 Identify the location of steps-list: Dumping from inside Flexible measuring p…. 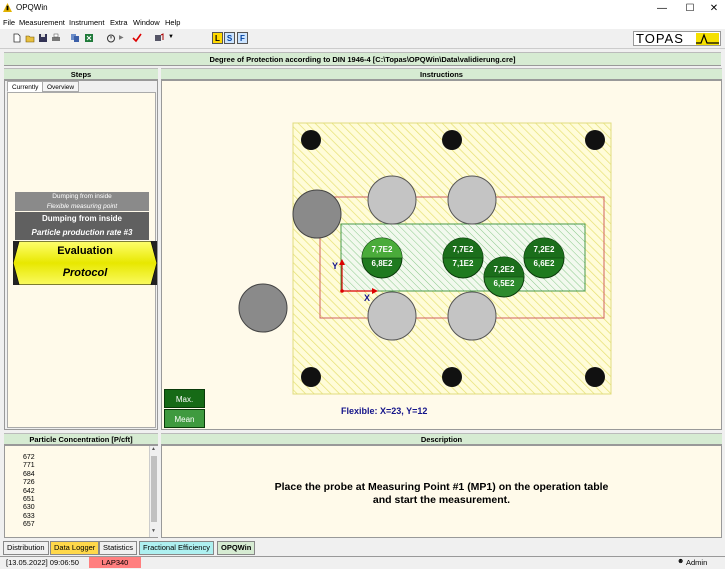
(82, 260).